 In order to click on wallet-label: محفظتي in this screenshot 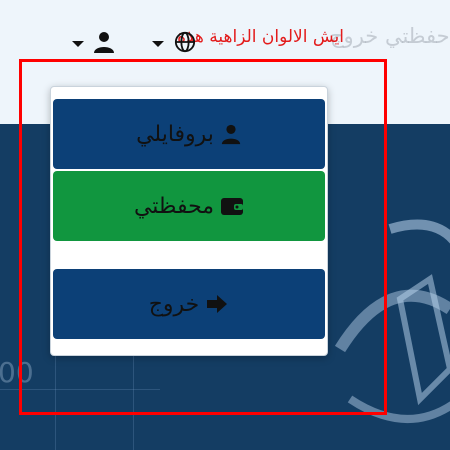, I will do `click(174, 206)`.